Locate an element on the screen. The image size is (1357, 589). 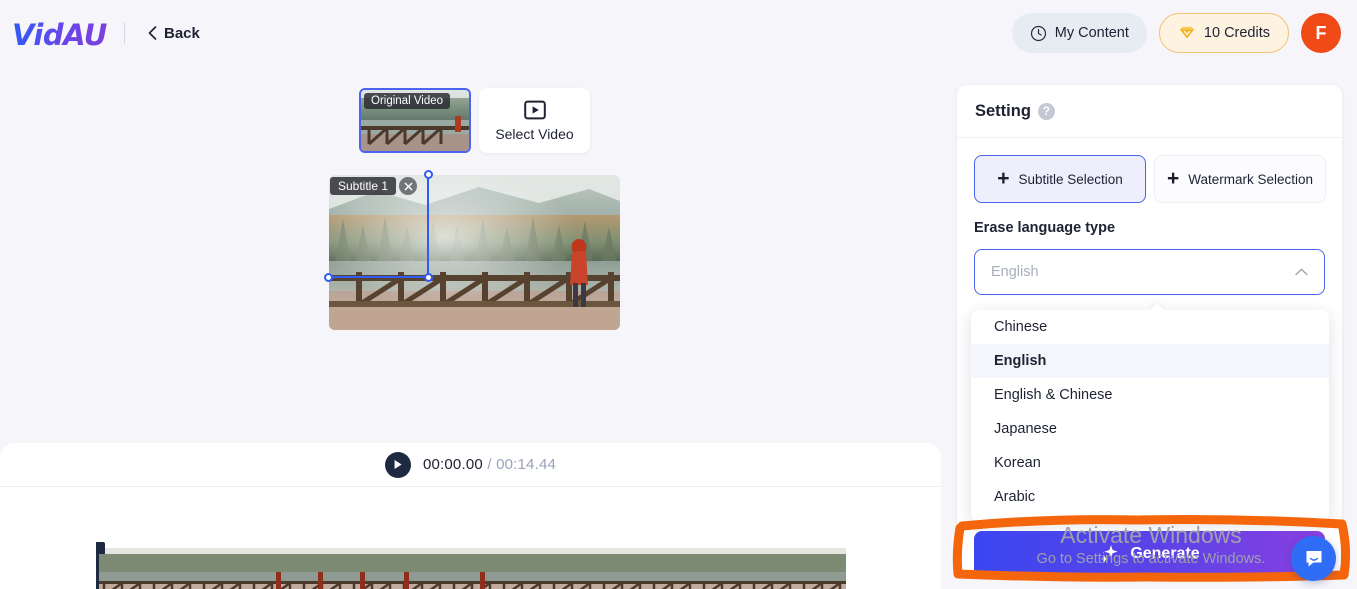
time-display: 00:00.00 / 00:14.44 is located at coordinates (489, 464).